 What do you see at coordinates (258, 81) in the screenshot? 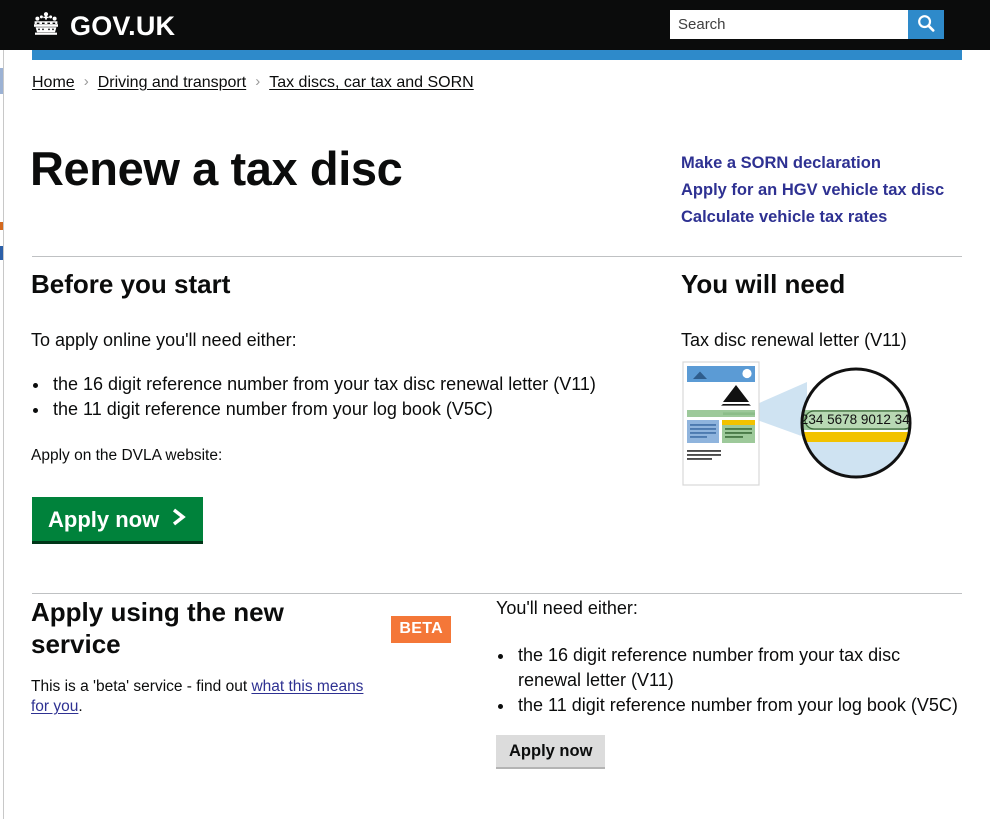
I see `breadcrumb-chevron-icon-2: ›` at bounding box center [258, 81].